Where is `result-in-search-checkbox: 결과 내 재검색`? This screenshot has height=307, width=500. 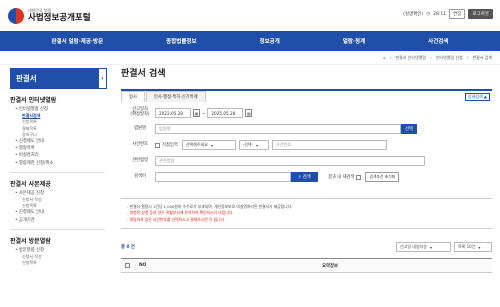 result-in-search-checkbox: 결과 내 재검색 is located at coordinates (345, 177).